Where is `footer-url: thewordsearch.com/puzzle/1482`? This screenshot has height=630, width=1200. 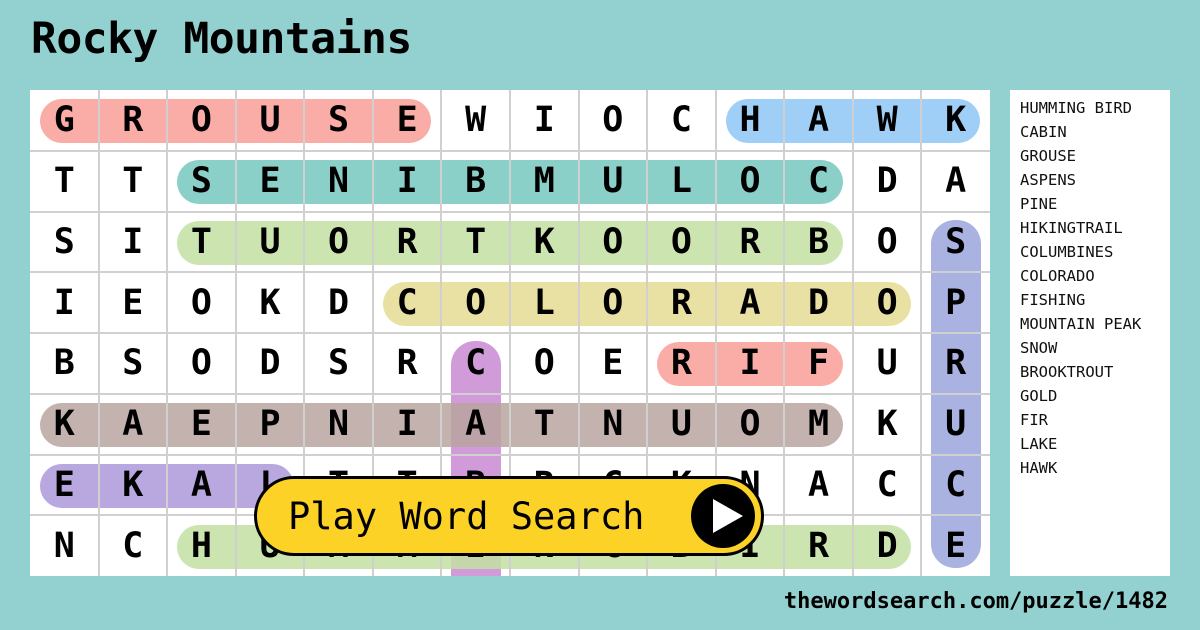 footer-url: thewordsearch.com/puzzle/1482 is located at coordinates (976, 601).